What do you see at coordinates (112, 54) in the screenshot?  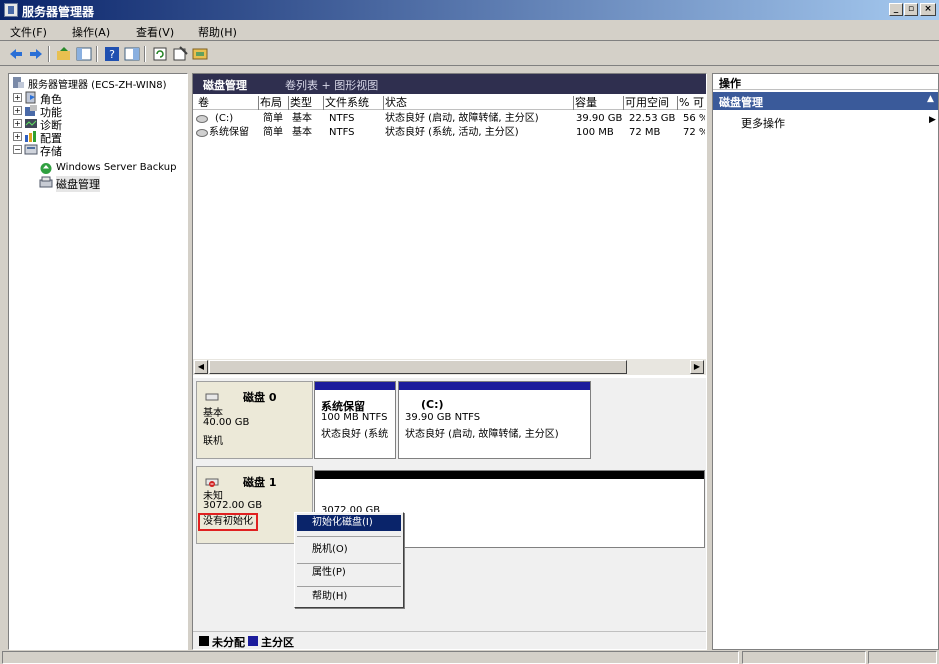 I see `help-icon: ?` at bounding box center [112, 54].